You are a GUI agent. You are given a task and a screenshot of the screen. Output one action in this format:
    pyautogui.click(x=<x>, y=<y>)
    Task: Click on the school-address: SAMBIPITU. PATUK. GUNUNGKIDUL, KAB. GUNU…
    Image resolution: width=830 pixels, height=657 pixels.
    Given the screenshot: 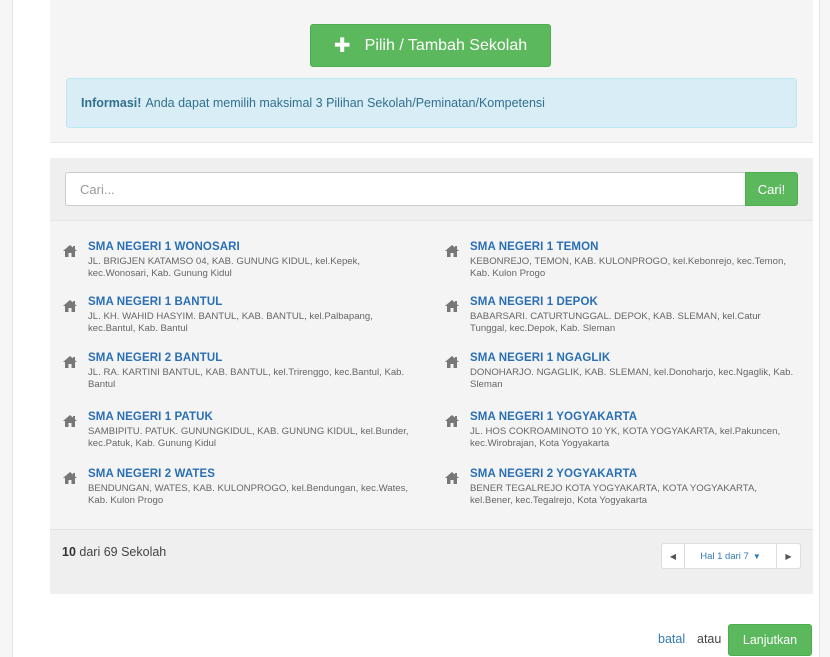 What is the action you would take?
    pyautogui.click(x=248, y=437)
    